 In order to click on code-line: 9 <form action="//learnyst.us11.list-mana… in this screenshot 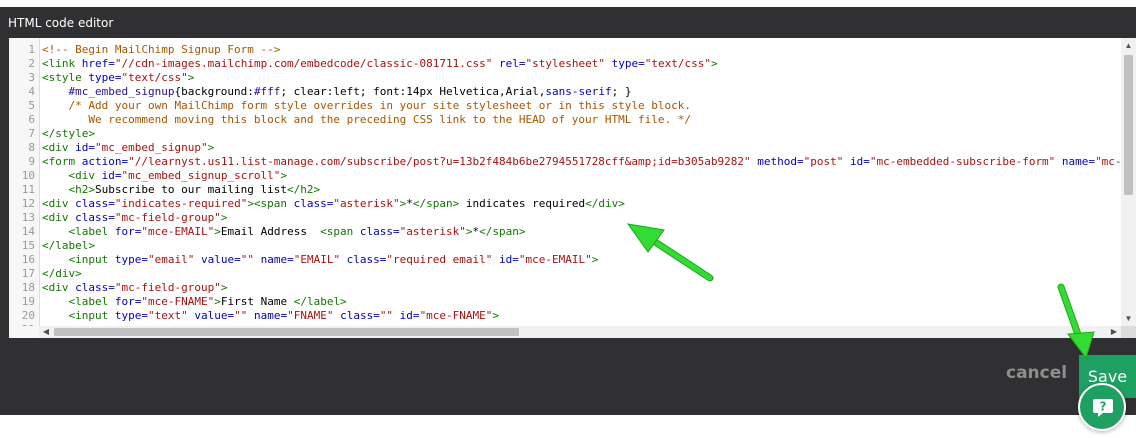, I will do `click(565, 162)`.